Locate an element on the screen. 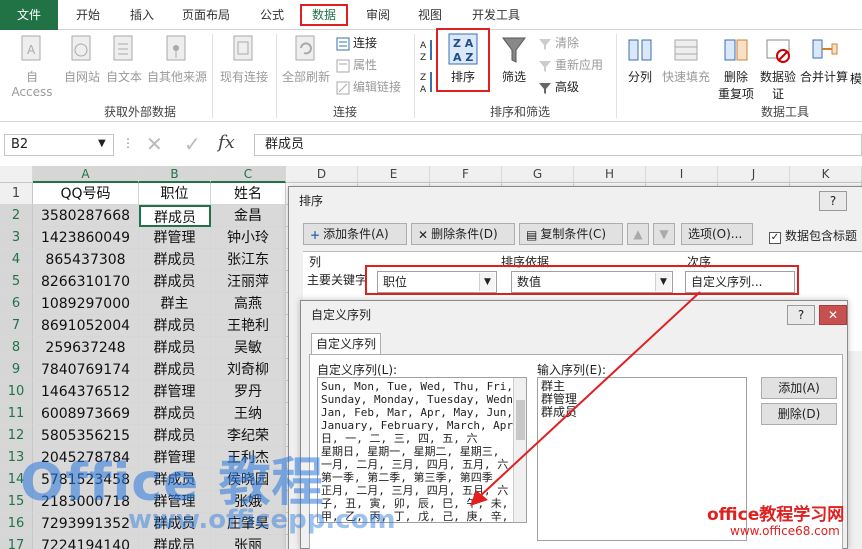 The height and width of the screenshot is (549, 862). watermark-brand-url: www.office68.com is located at coordinates (785, 531).